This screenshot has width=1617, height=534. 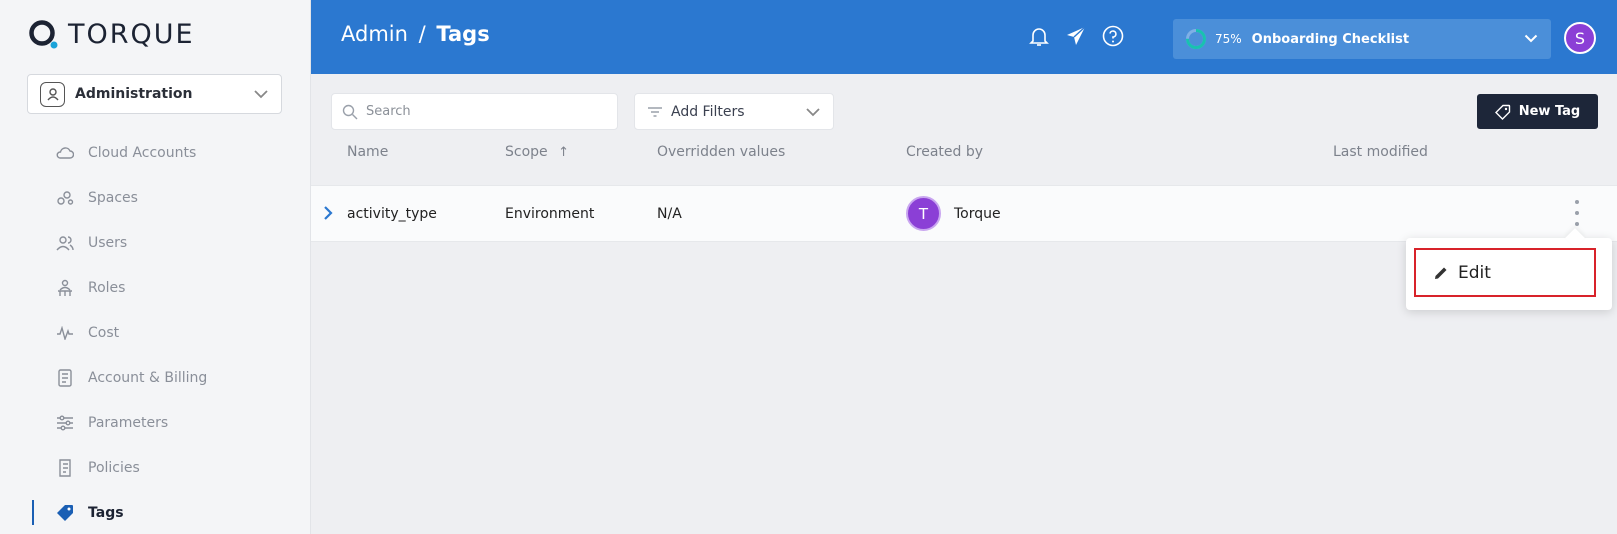 I want to click on progress-ring-icon, so click(x=1196, y=39).